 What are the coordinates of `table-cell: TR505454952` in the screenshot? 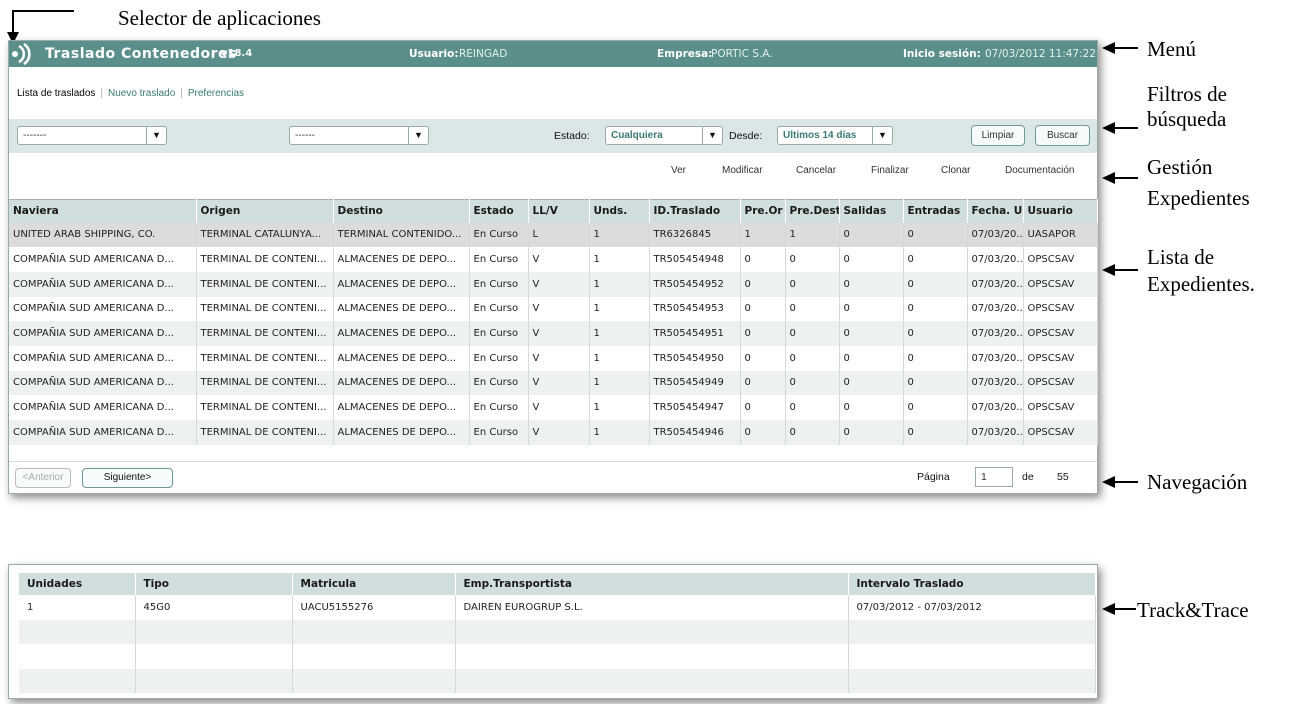 It's located at (695, 284).